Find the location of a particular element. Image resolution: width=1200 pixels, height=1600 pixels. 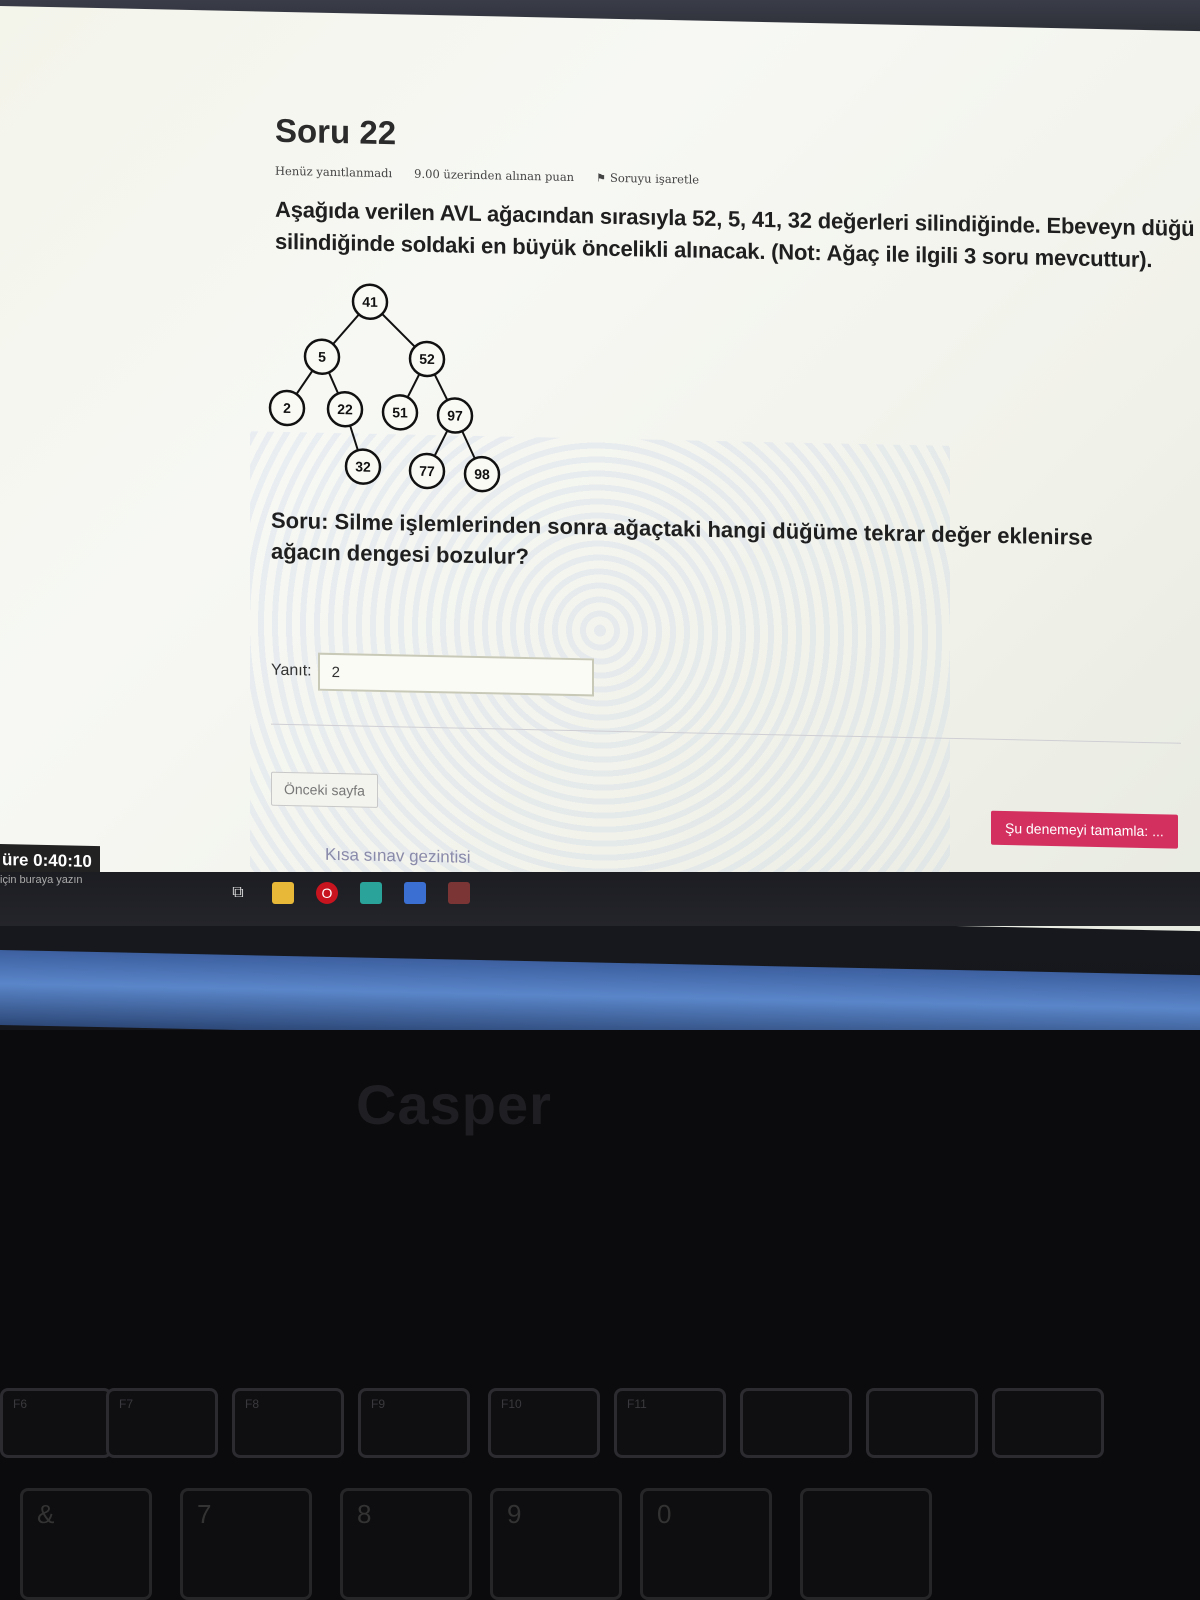

tree-node-label: 2 is located at coordinates (287, 408).